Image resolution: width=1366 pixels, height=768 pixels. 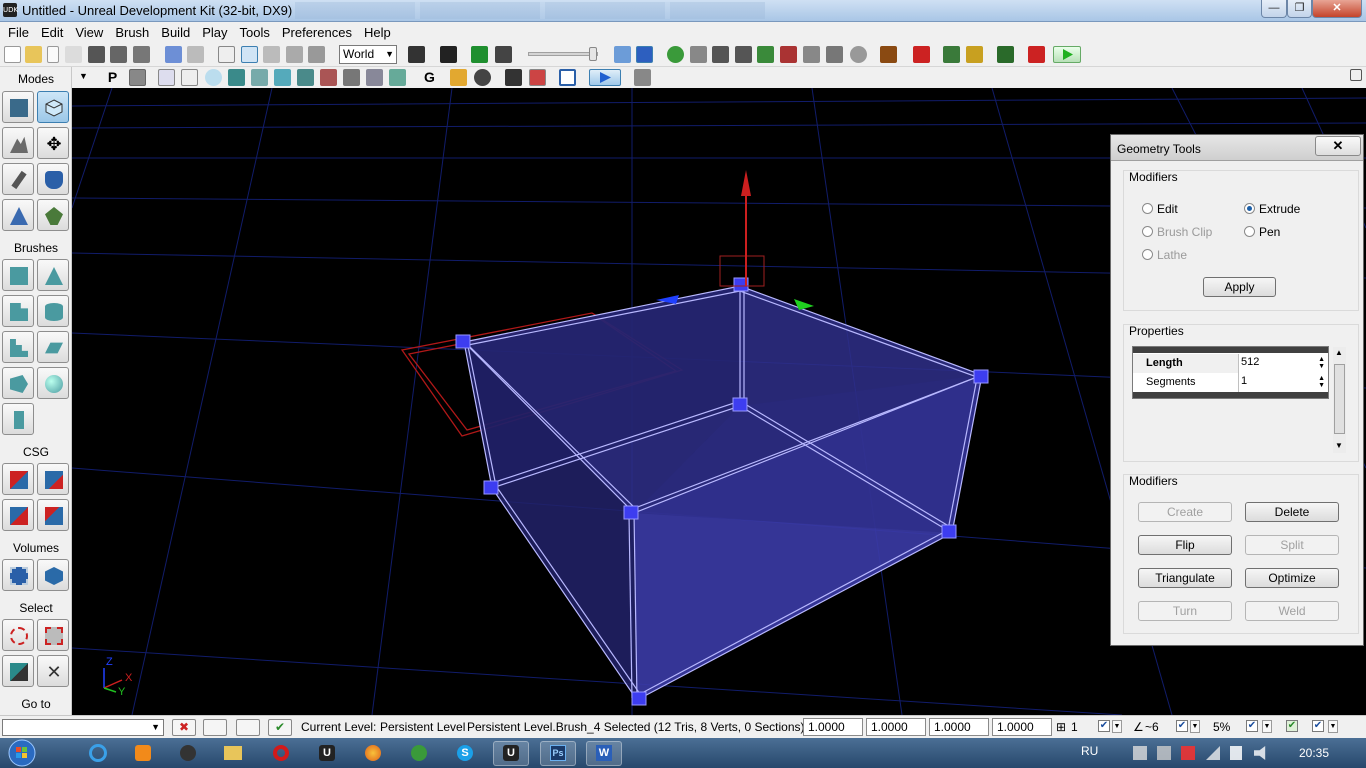 What do you see at coordinates (1188, 753) in the screenshot?
I see `tray-security-icon` at bounding box center [1188, 753].